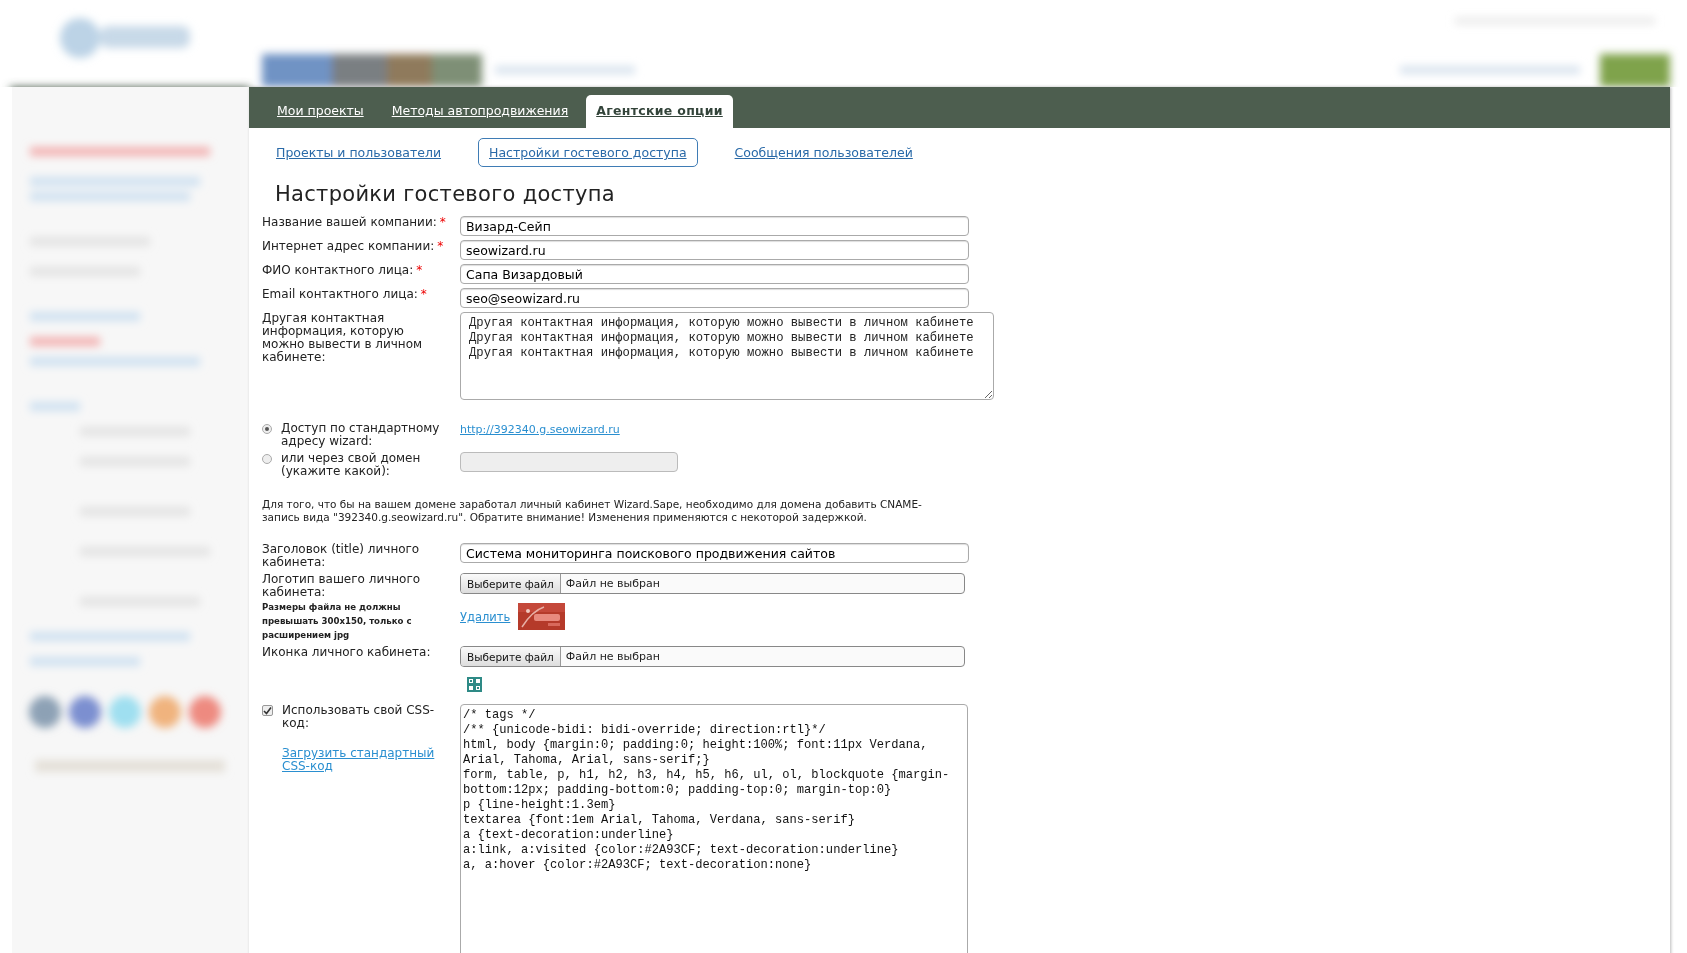 The image size is (1687, 953). I want to click on delete-link: Удалить, so click(485, 616).